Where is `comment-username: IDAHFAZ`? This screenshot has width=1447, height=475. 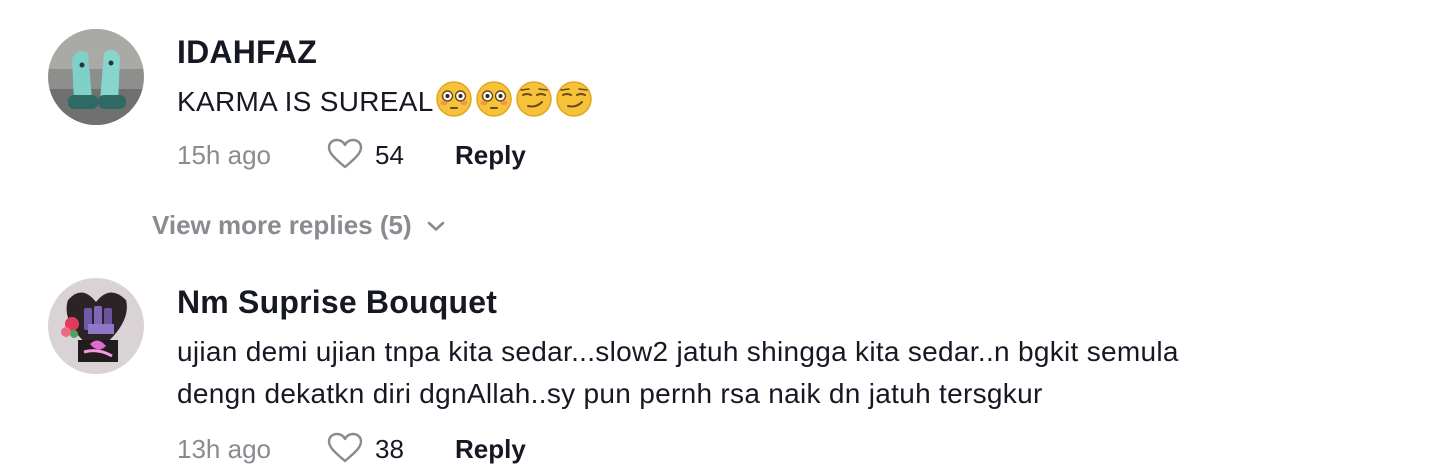
comment-username: IDAHFAZ is located at coordinates (247, 52).